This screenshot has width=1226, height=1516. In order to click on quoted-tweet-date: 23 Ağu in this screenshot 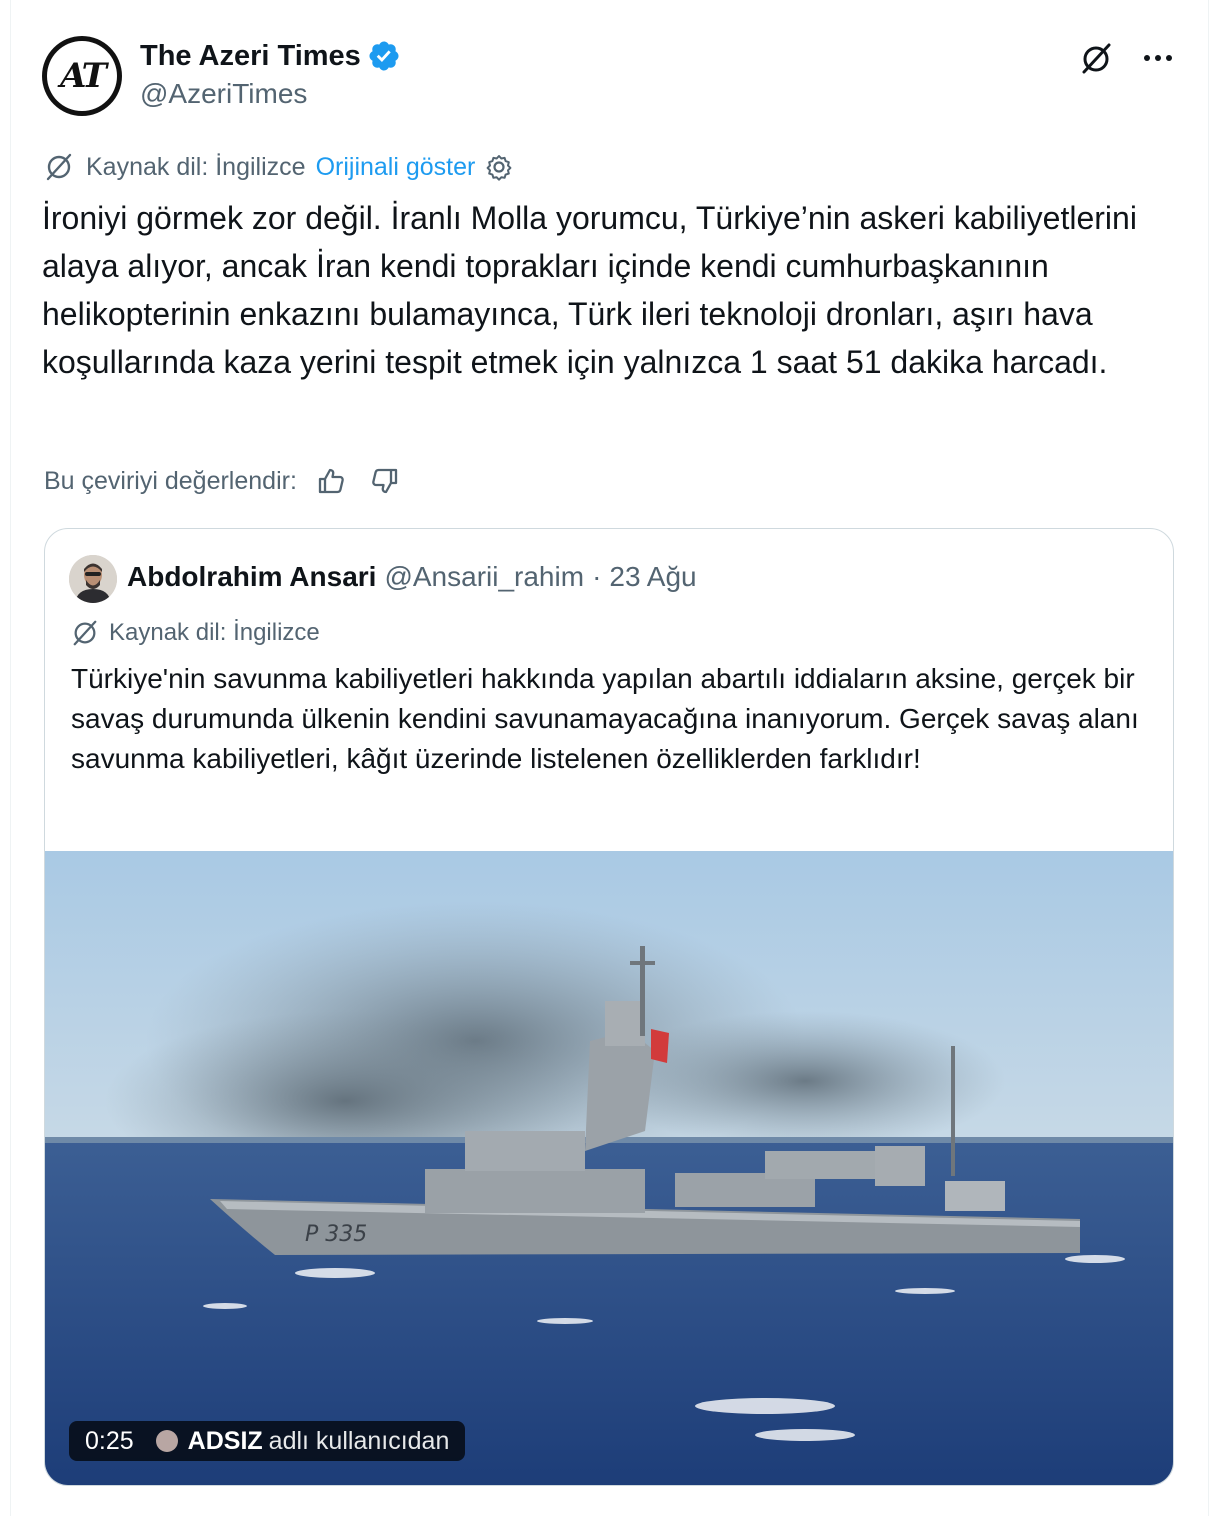, I will do `click(652, 577)`.